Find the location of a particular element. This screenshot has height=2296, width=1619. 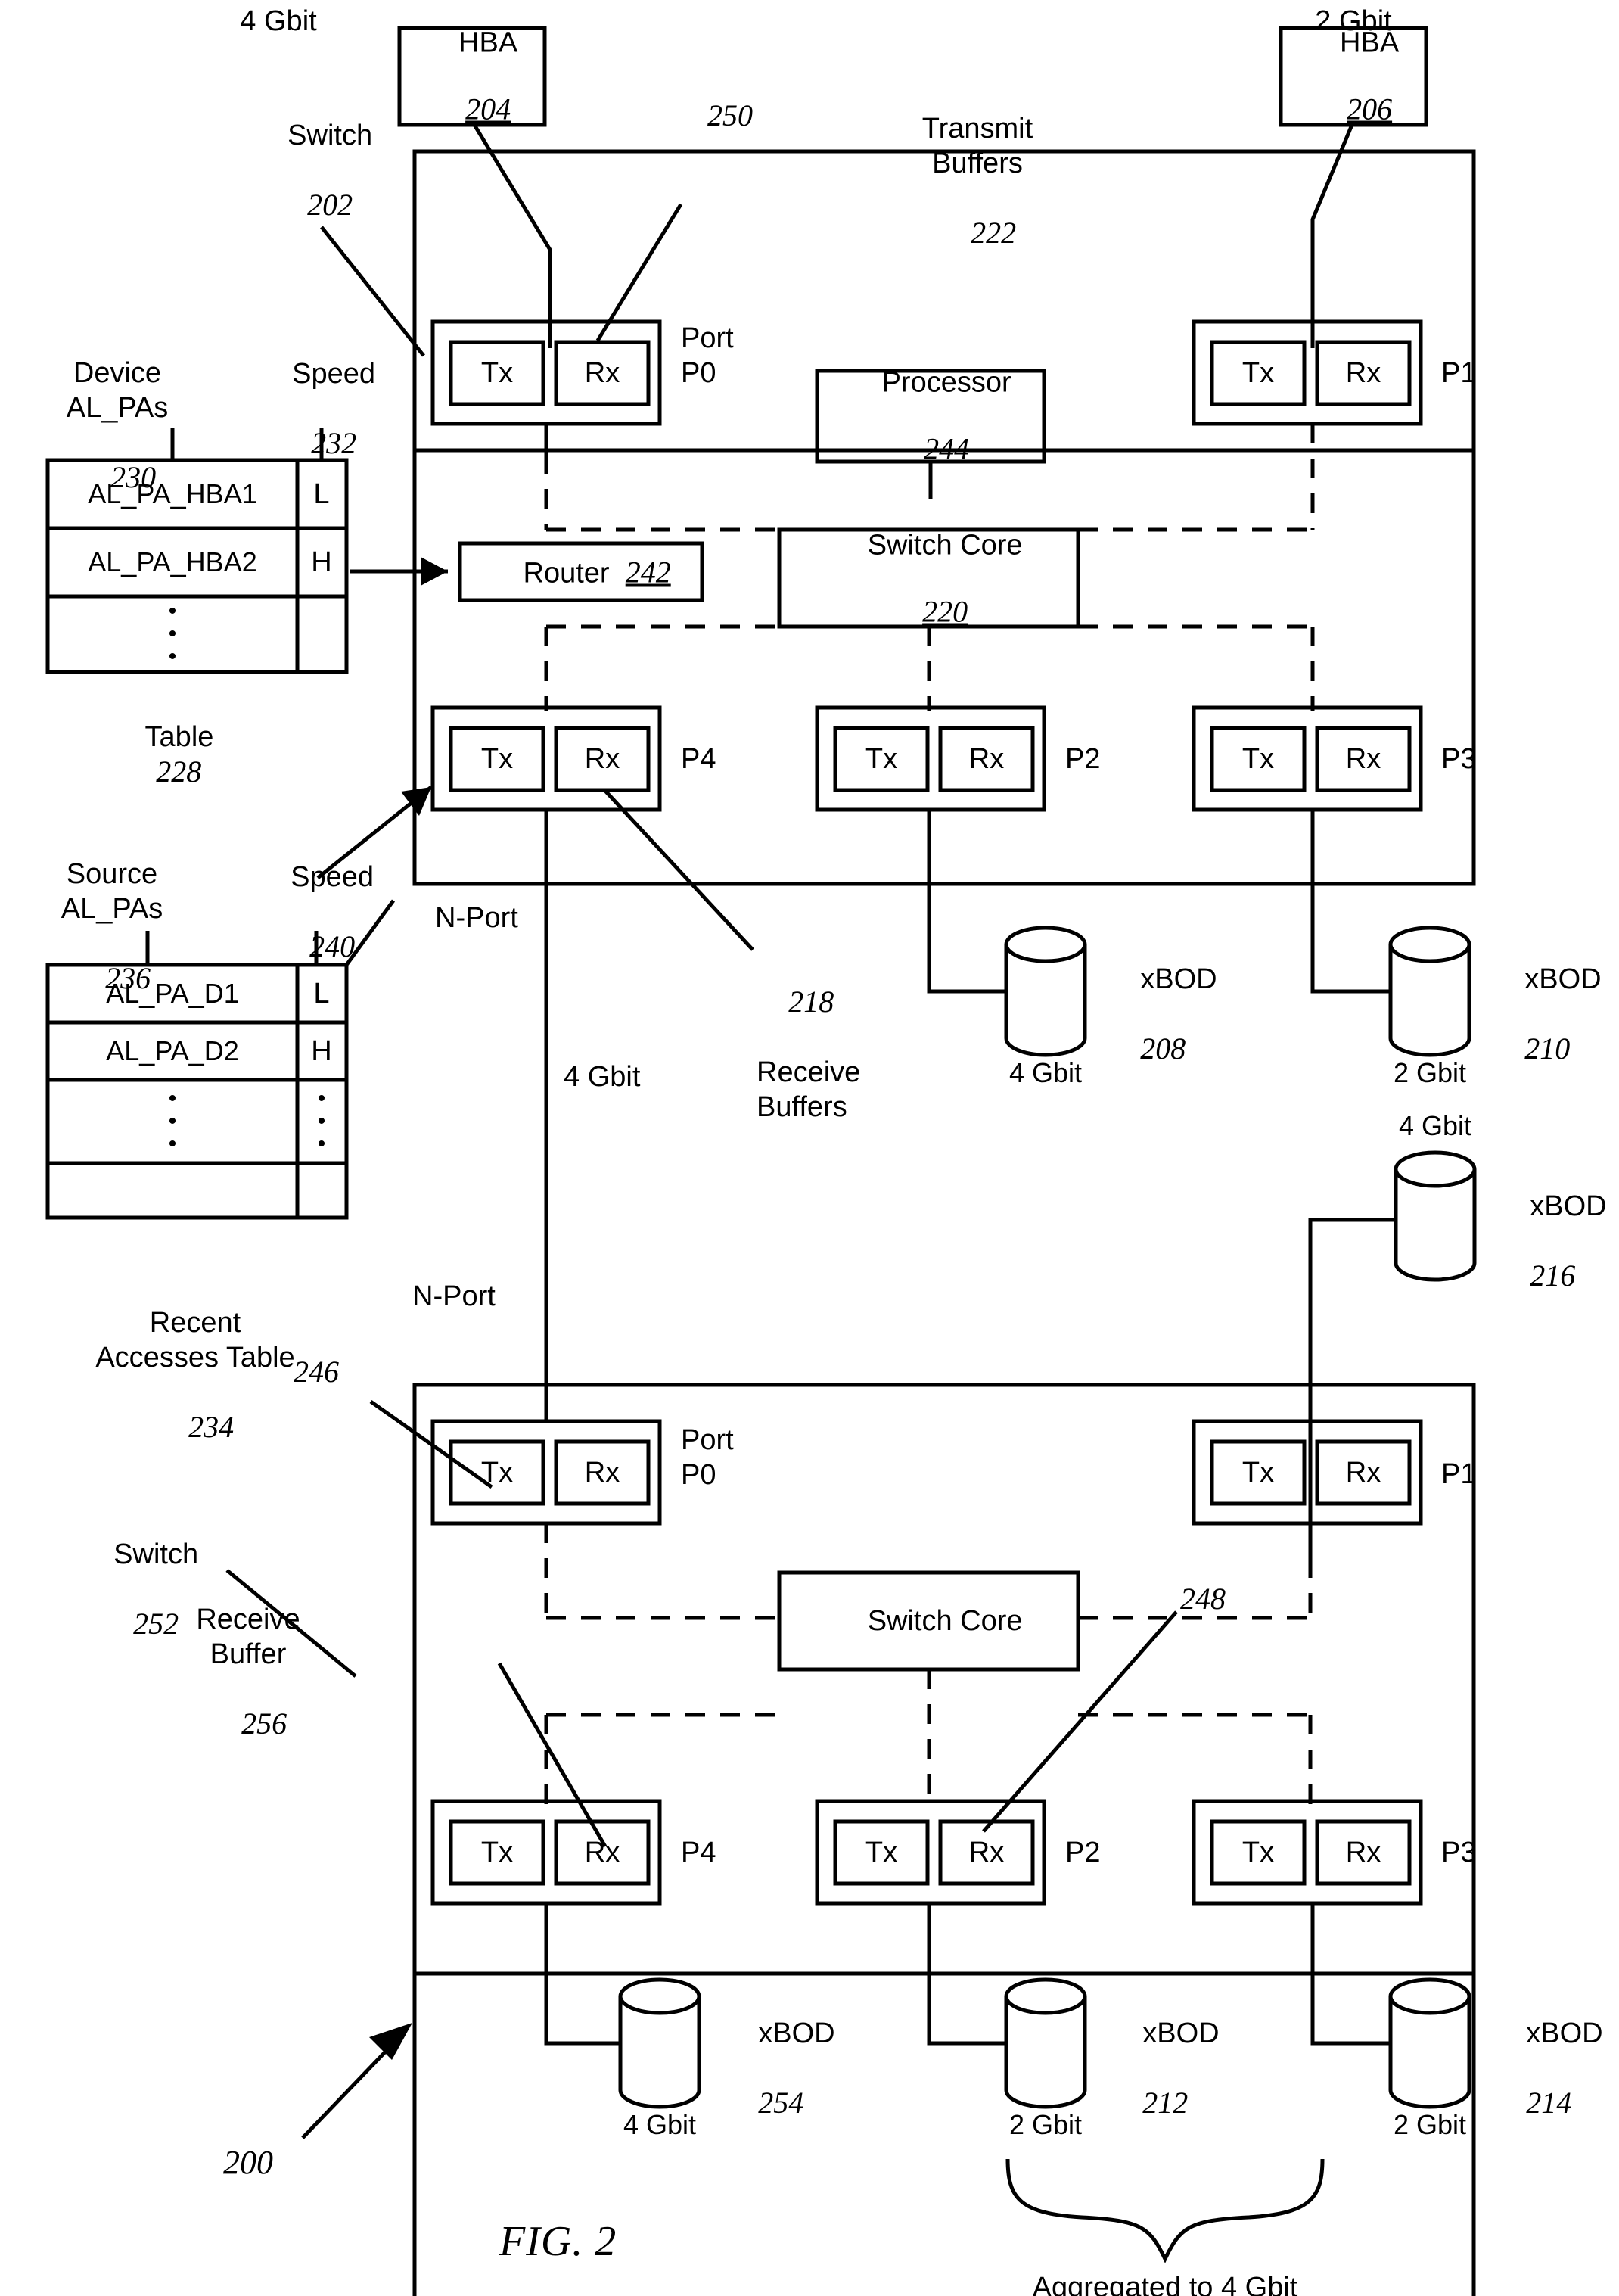

xbod-216-label: xBOD 216 is located at coordinates (1552, 1241).